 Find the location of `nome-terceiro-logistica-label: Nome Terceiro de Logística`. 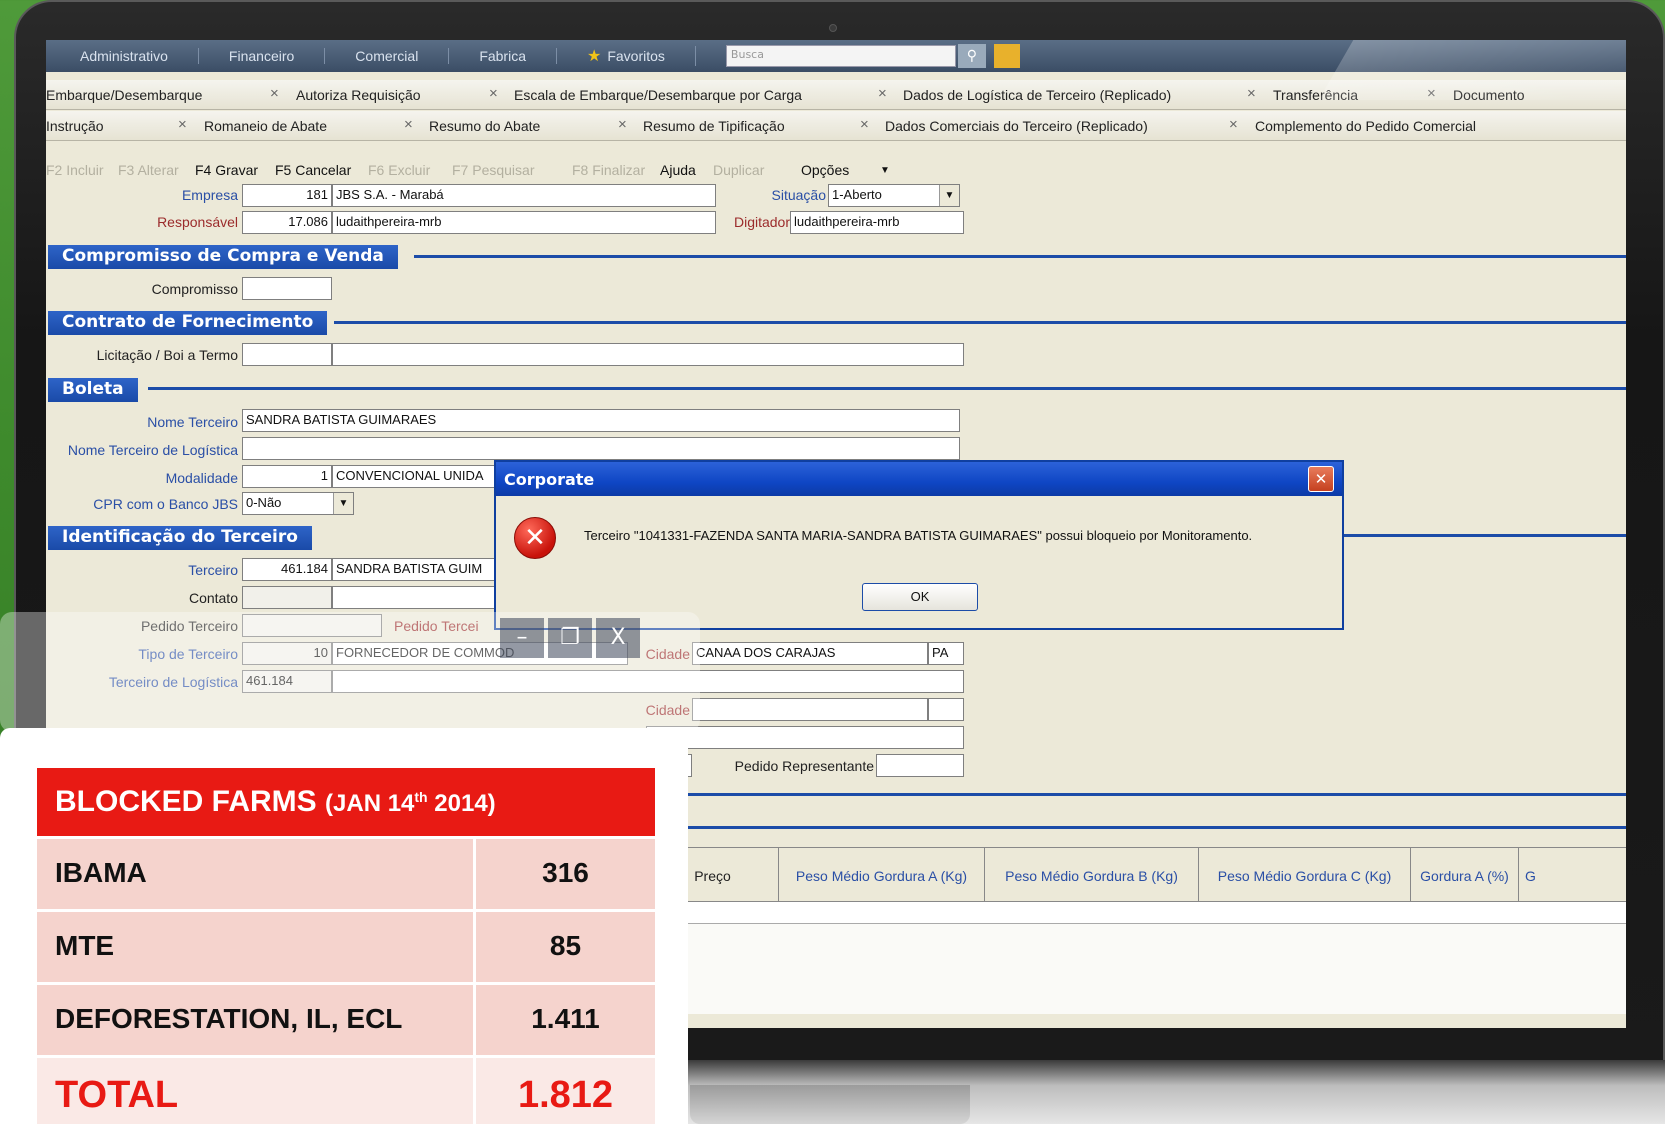

nome-terceiro-logistica-label: Nome Terceiro de Logística is located at coordinates (152, 450).